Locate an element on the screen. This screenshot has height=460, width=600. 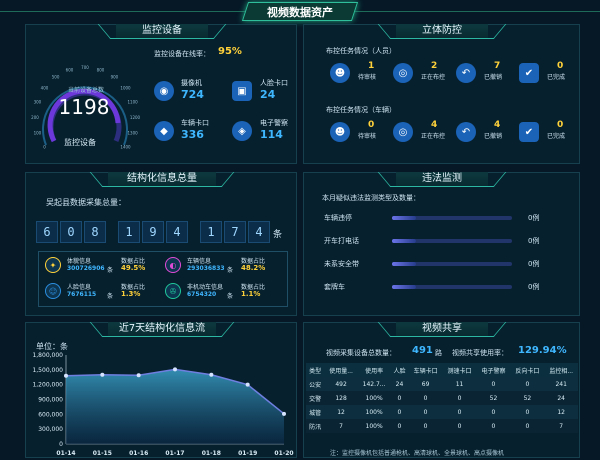
user-icon: ☻ is located at coordinates (340, 132).